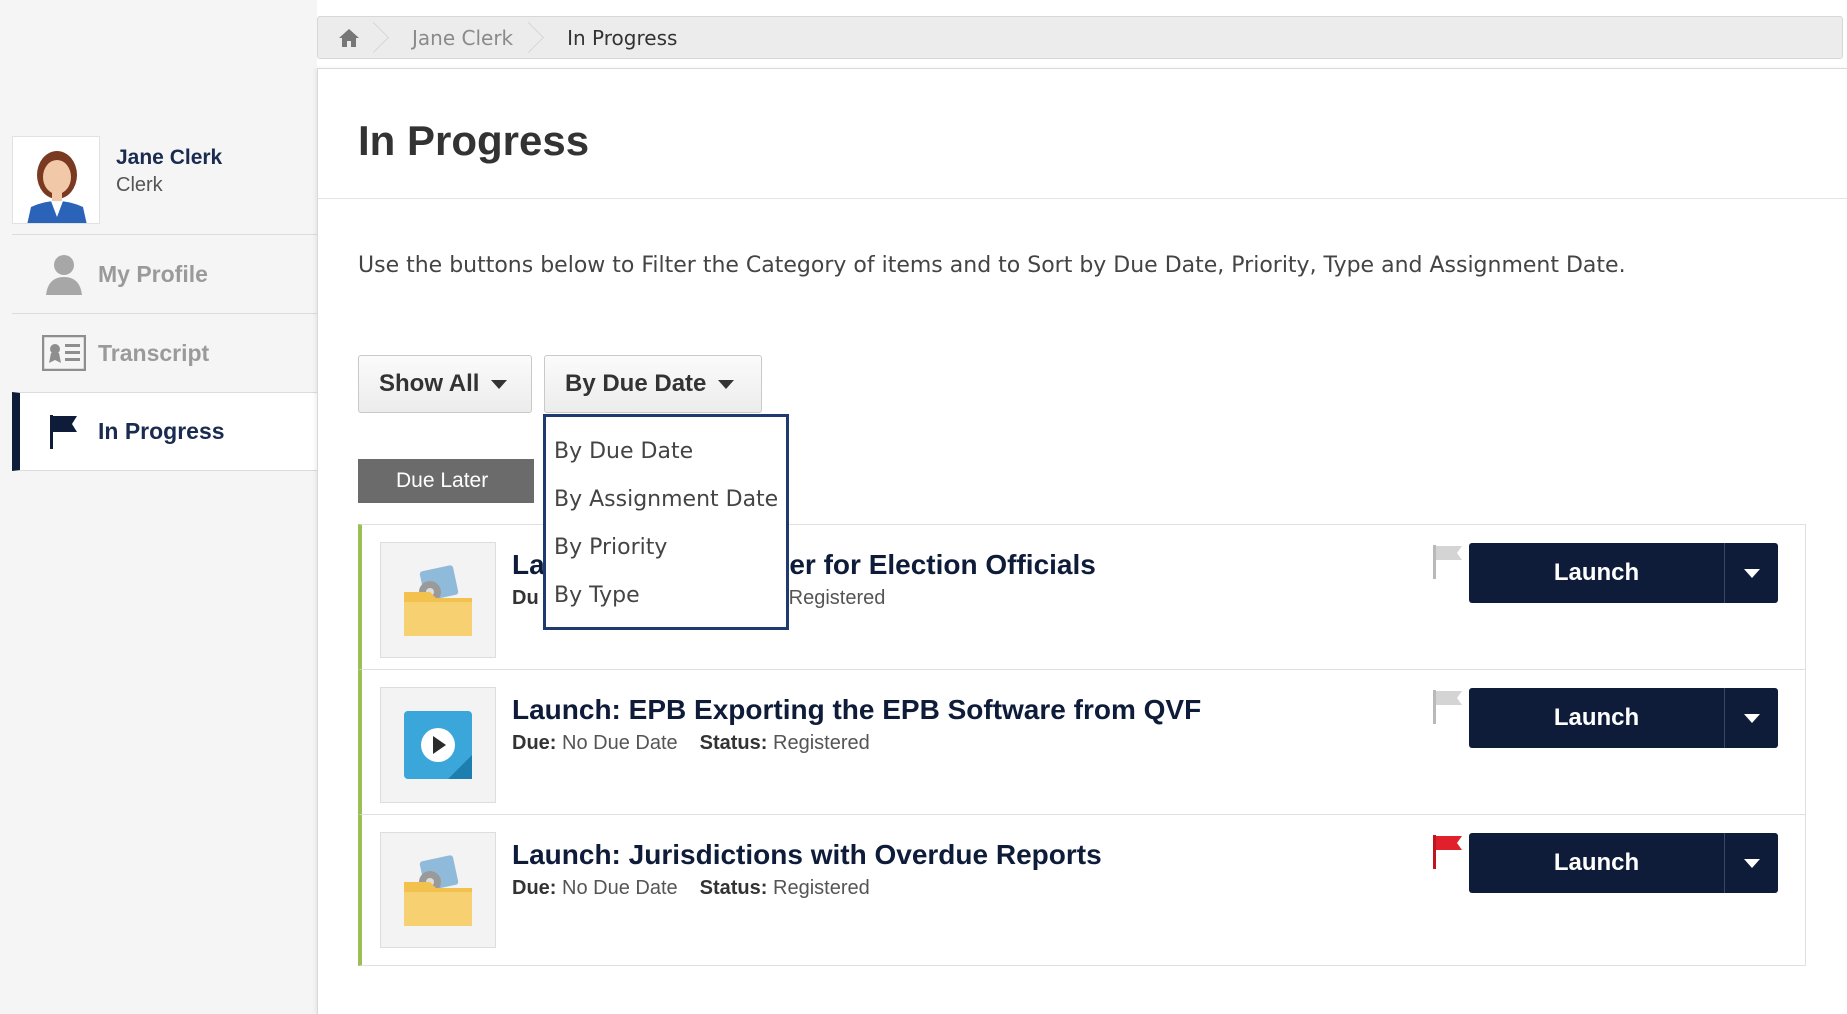 The image size is (1847, 1014). What do you see at coordinates (622, 37) in the screenshot?
I see `breadcrumb-current: In Progress` at bounding box center [622, 37].